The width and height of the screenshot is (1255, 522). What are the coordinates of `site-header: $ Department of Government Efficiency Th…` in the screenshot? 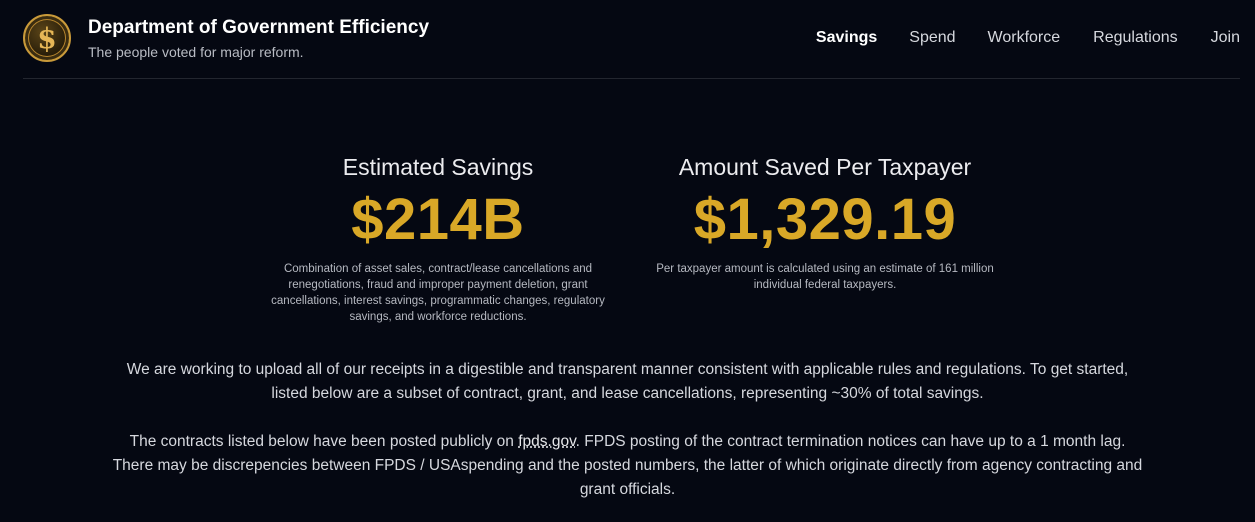 It's located at (631, 39).